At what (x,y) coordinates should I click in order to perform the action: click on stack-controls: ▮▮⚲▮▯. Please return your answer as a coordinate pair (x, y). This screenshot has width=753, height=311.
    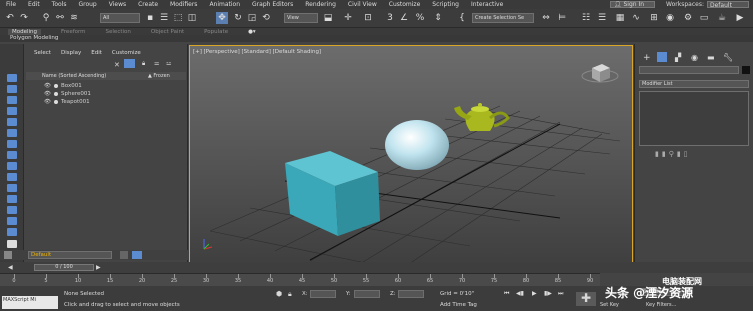
    Looking at the image, I should click on (673, 154).